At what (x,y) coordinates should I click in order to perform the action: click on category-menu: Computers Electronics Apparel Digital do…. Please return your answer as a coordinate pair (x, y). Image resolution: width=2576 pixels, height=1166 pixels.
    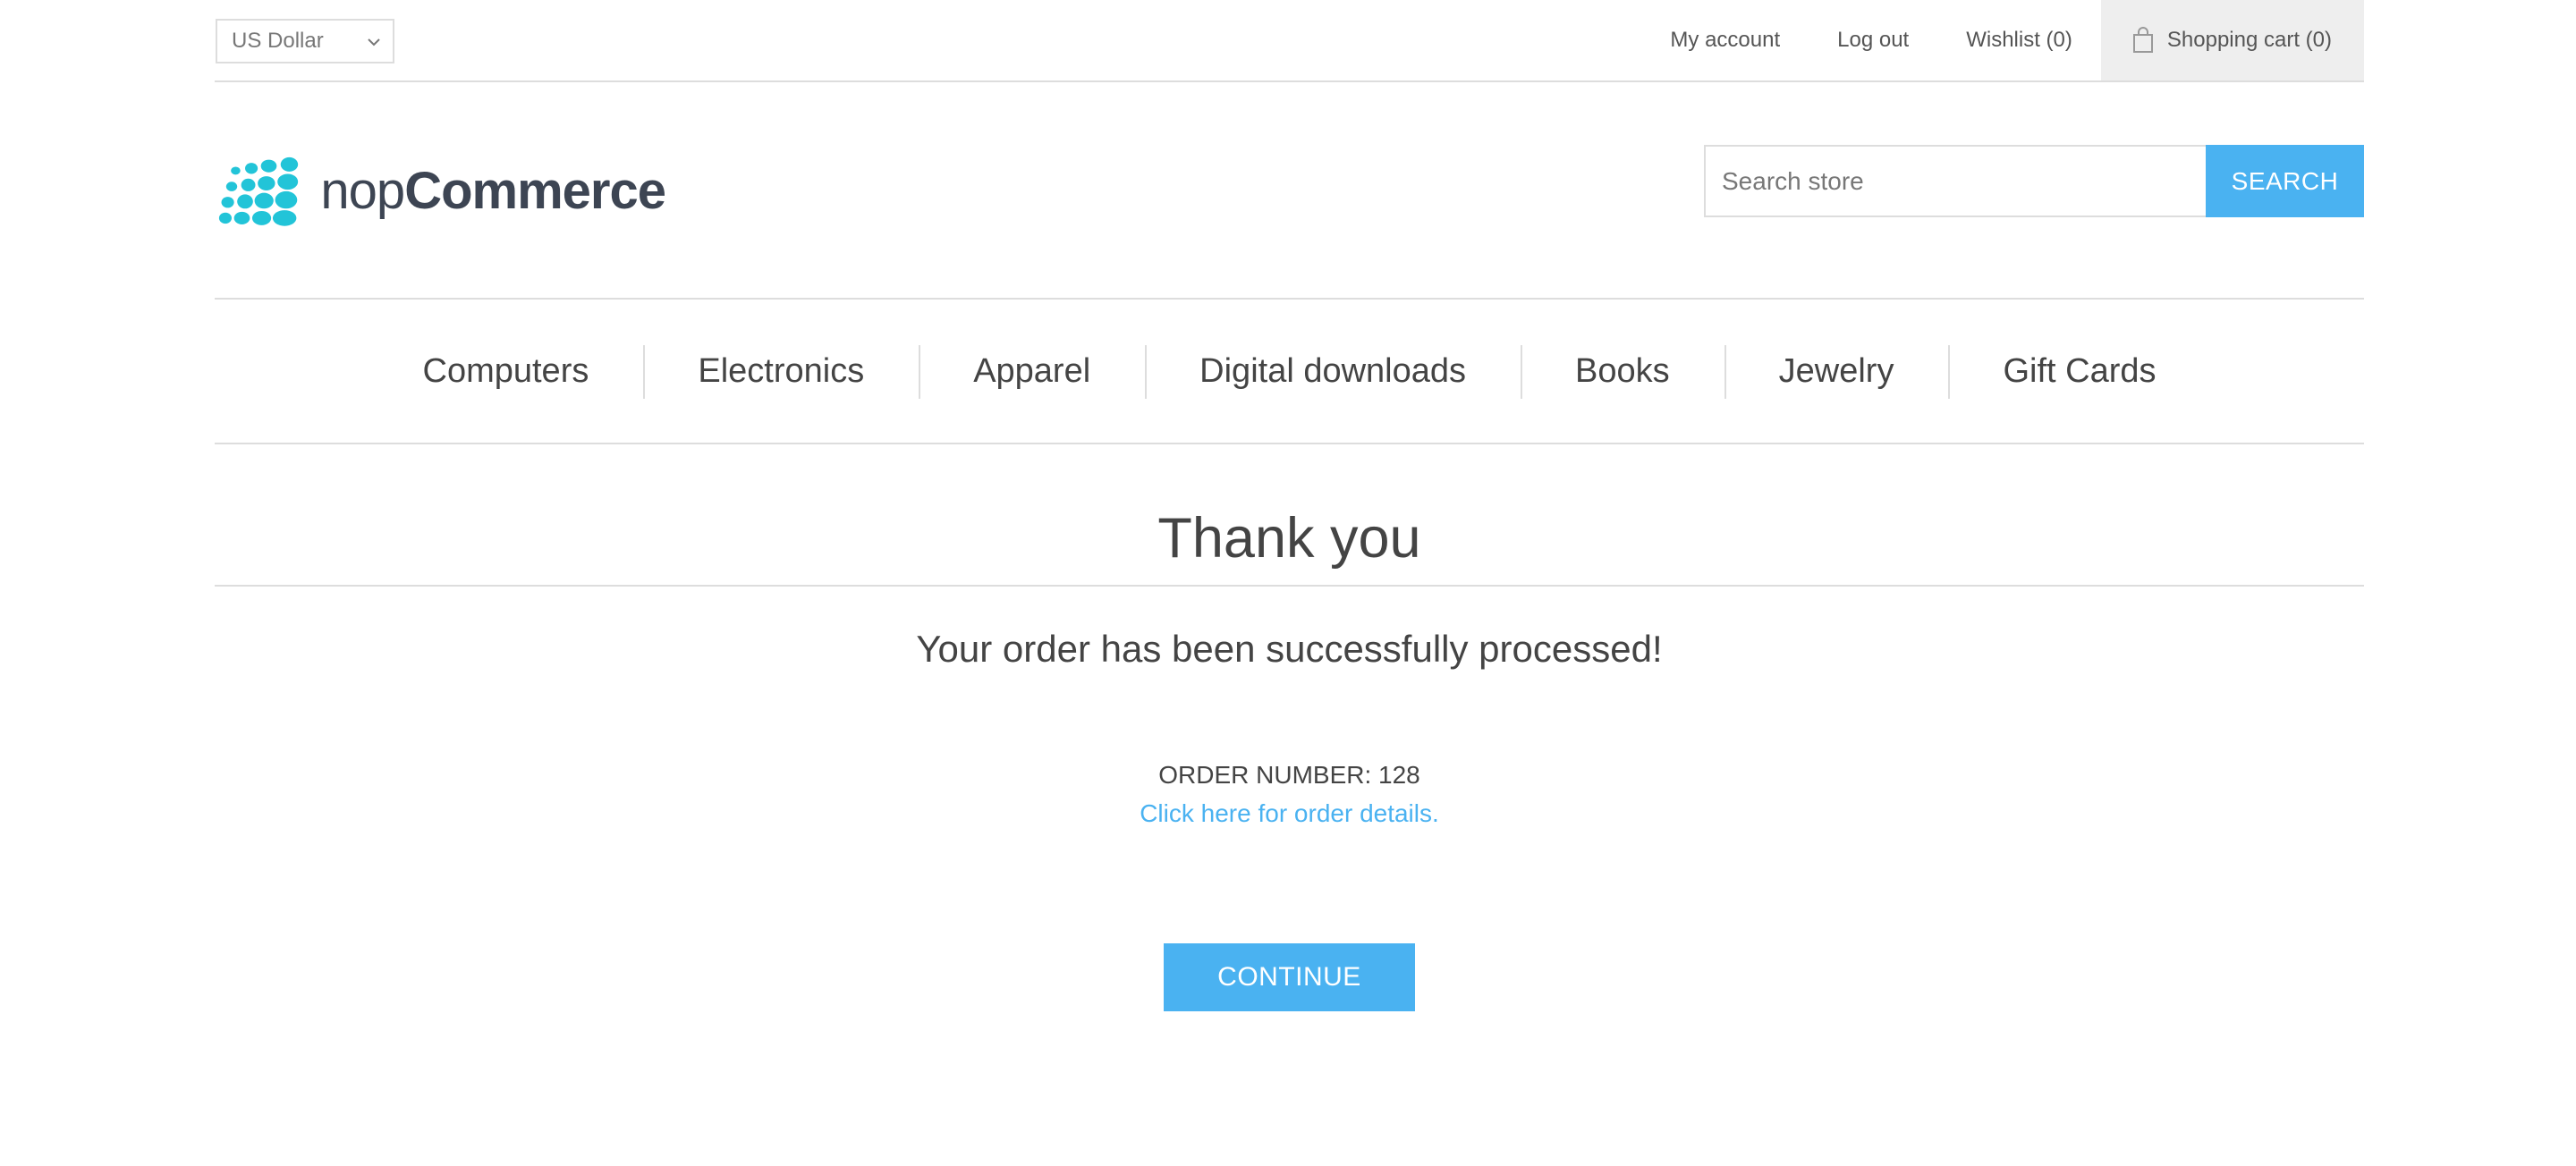
    Looking at the image, I should click on (1289, 371).